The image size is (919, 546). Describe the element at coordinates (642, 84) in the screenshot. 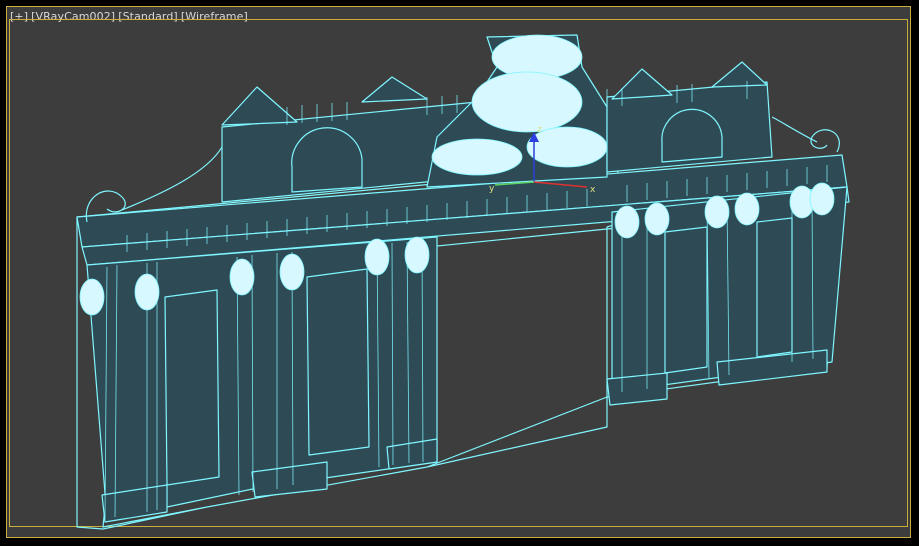

I see `right-pediment` at that location.